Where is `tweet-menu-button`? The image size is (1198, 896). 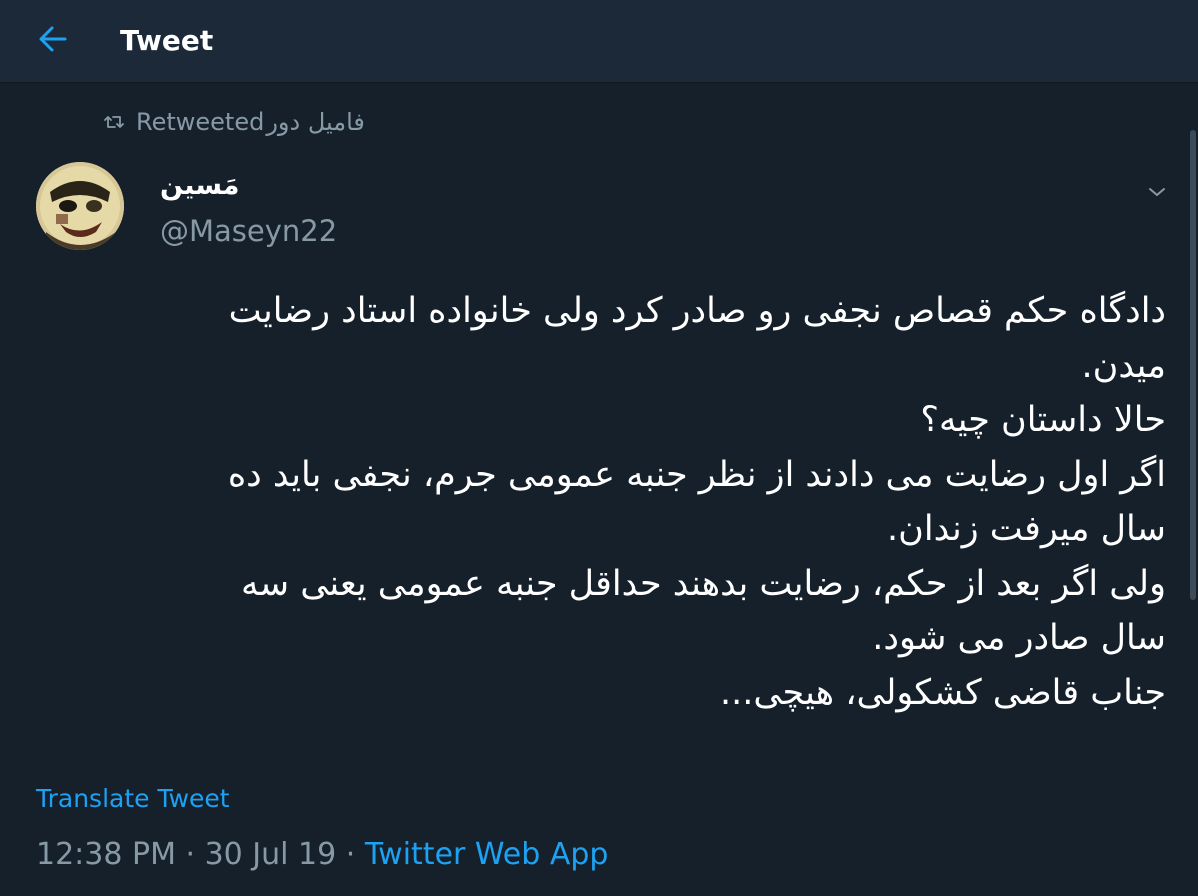 tweet-menu-button is located at coordinates (1157, 192).